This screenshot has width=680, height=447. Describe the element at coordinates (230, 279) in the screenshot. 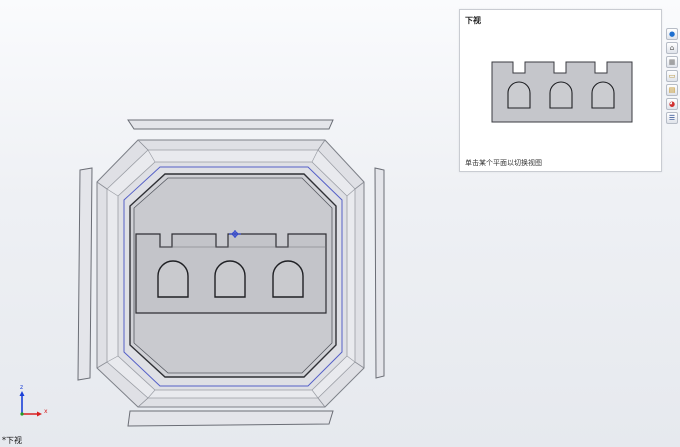

I see `arch-window-middle` at that location.